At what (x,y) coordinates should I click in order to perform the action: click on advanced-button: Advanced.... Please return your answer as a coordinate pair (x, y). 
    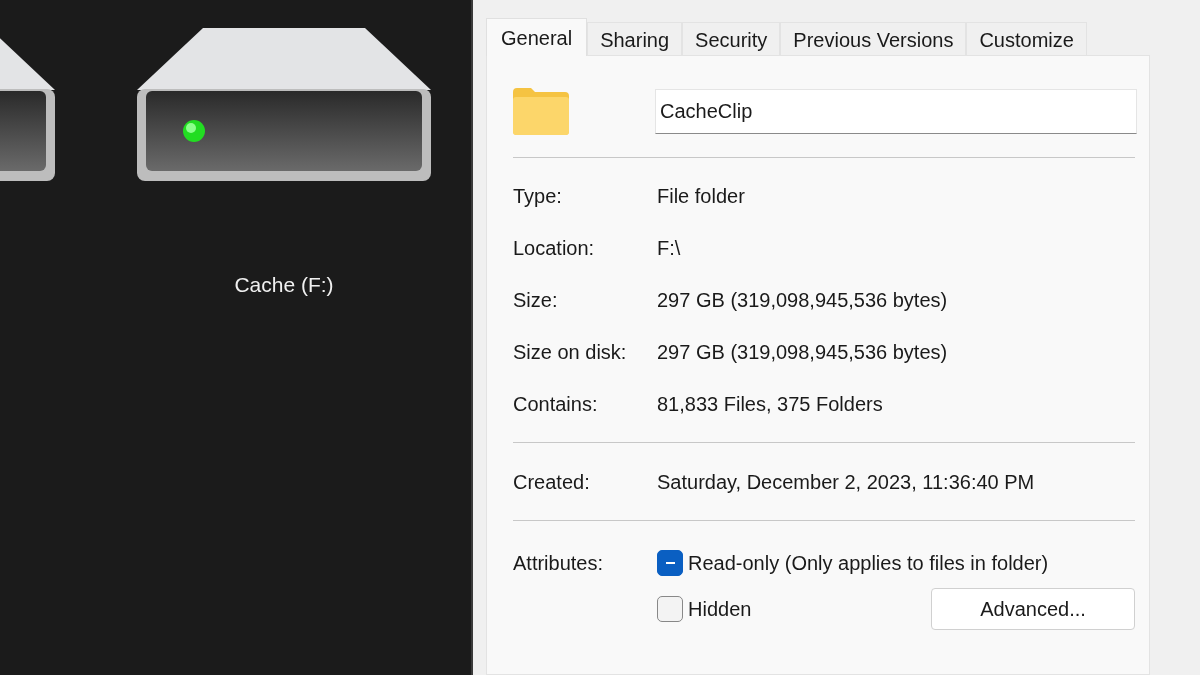
    Looking at the image, I should click on (1033, 609).